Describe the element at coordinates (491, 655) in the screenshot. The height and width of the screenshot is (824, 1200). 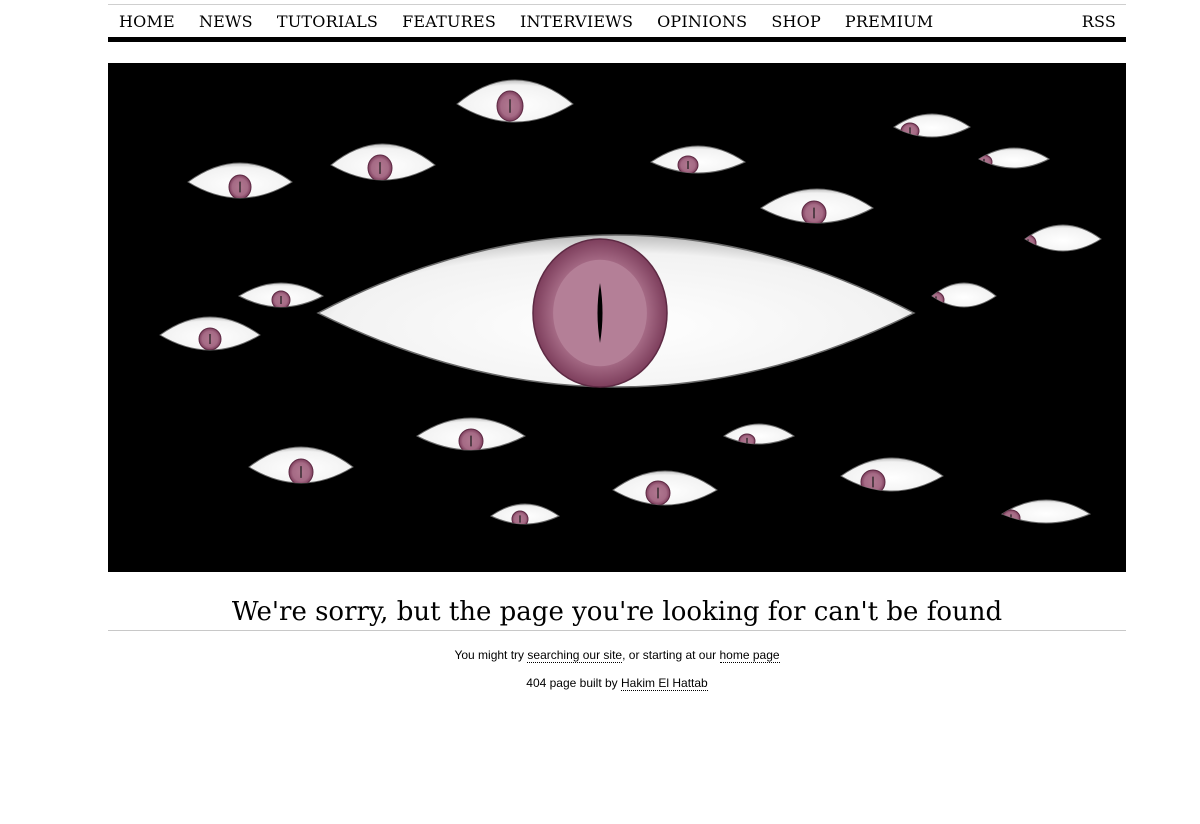
I see `suggestion-prefix: You might try` at that location.